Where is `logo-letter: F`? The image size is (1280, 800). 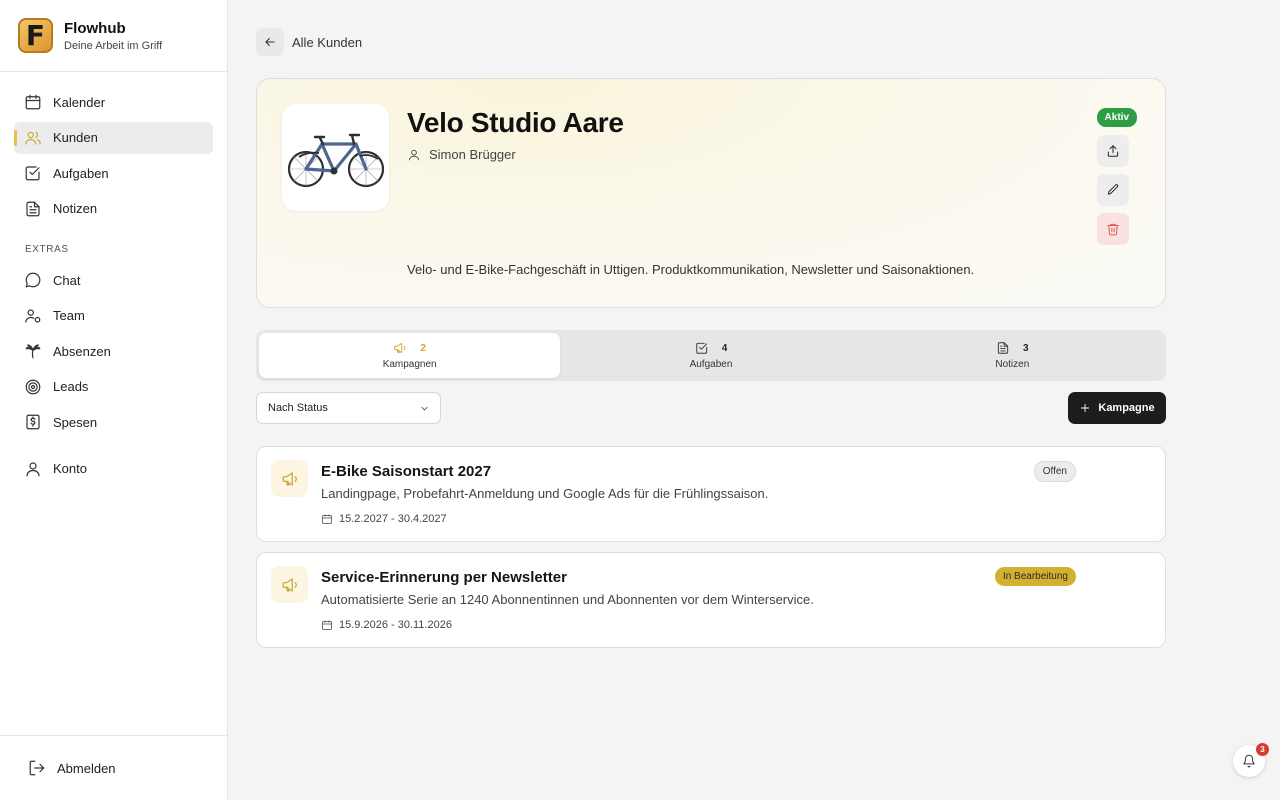
logo-letter: F is located at coordinates (35, 35).